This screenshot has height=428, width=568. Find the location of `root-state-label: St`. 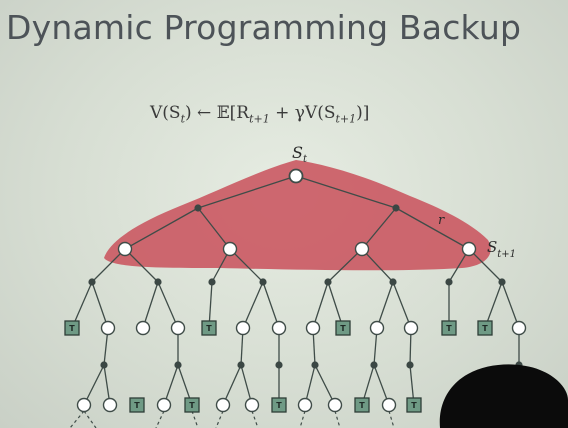

root-state-label: St is located at coordinates (300, 154).